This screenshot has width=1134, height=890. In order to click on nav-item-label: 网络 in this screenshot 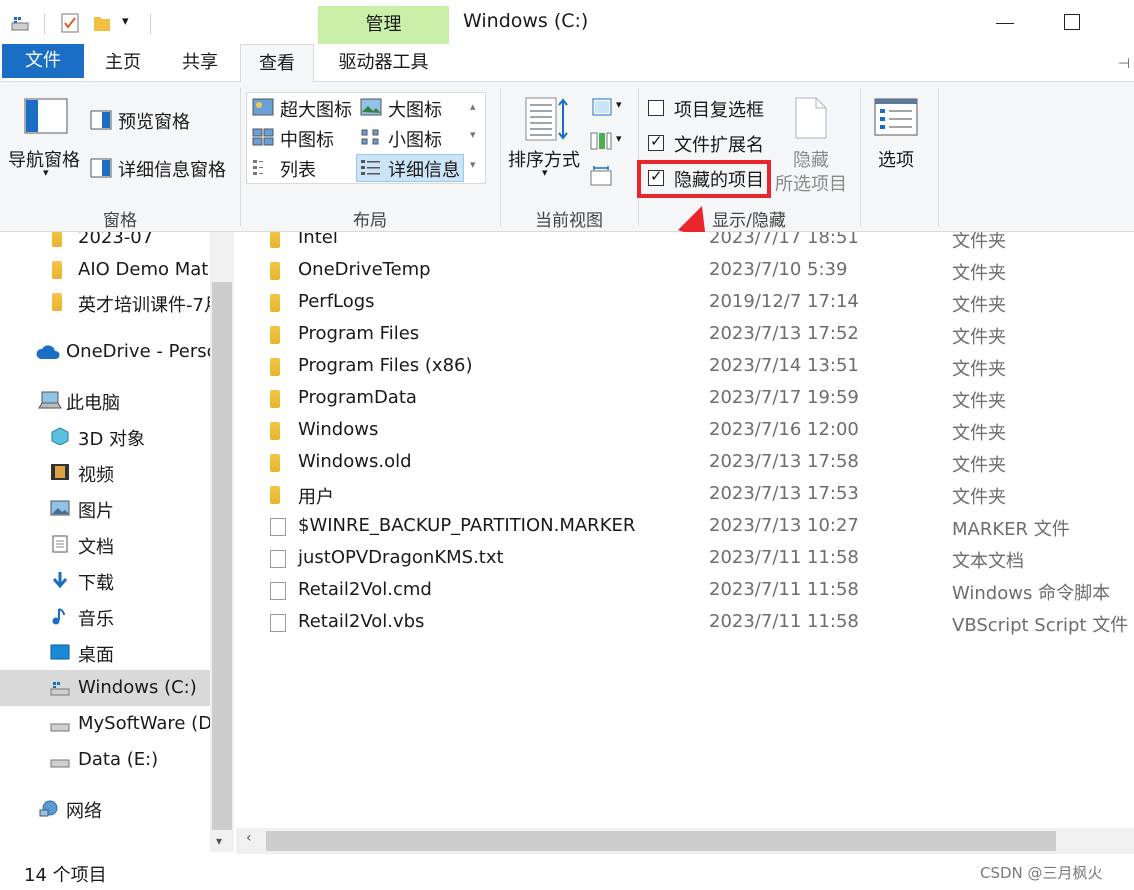, I will do `click(84, 811)`.